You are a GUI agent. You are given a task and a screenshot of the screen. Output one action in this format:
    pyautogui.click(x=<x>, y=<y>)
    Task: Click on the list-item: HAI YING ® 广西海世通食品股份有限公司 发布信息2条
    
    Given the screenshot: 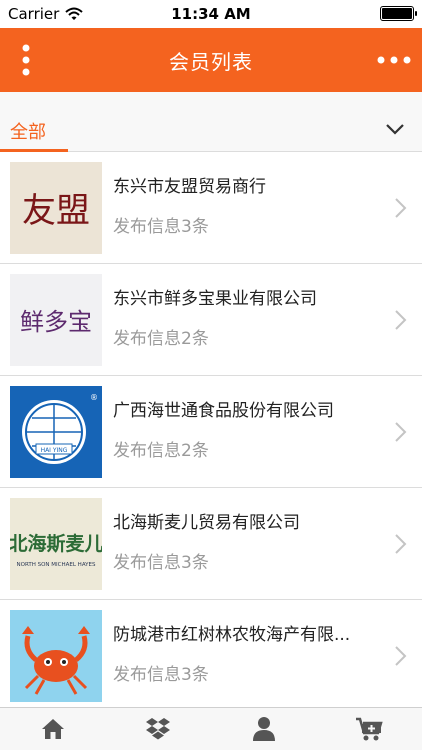 What is the action you would take?
    pyautogui.click(x=211, y=432)
    